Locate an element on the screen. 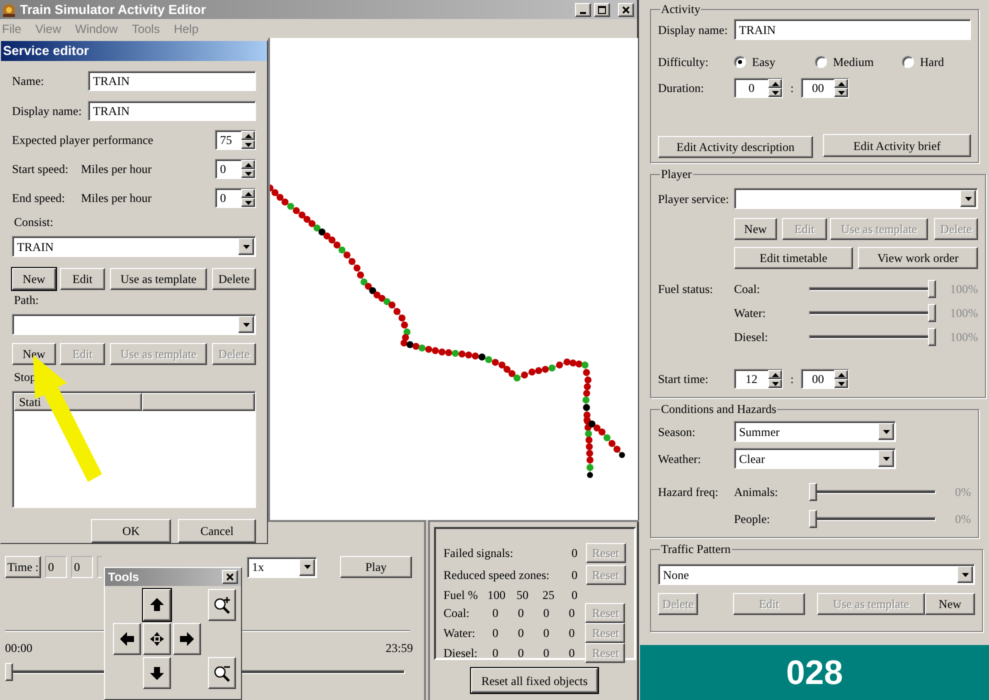  stops-list: Stati is located at coordinates (134, 449).